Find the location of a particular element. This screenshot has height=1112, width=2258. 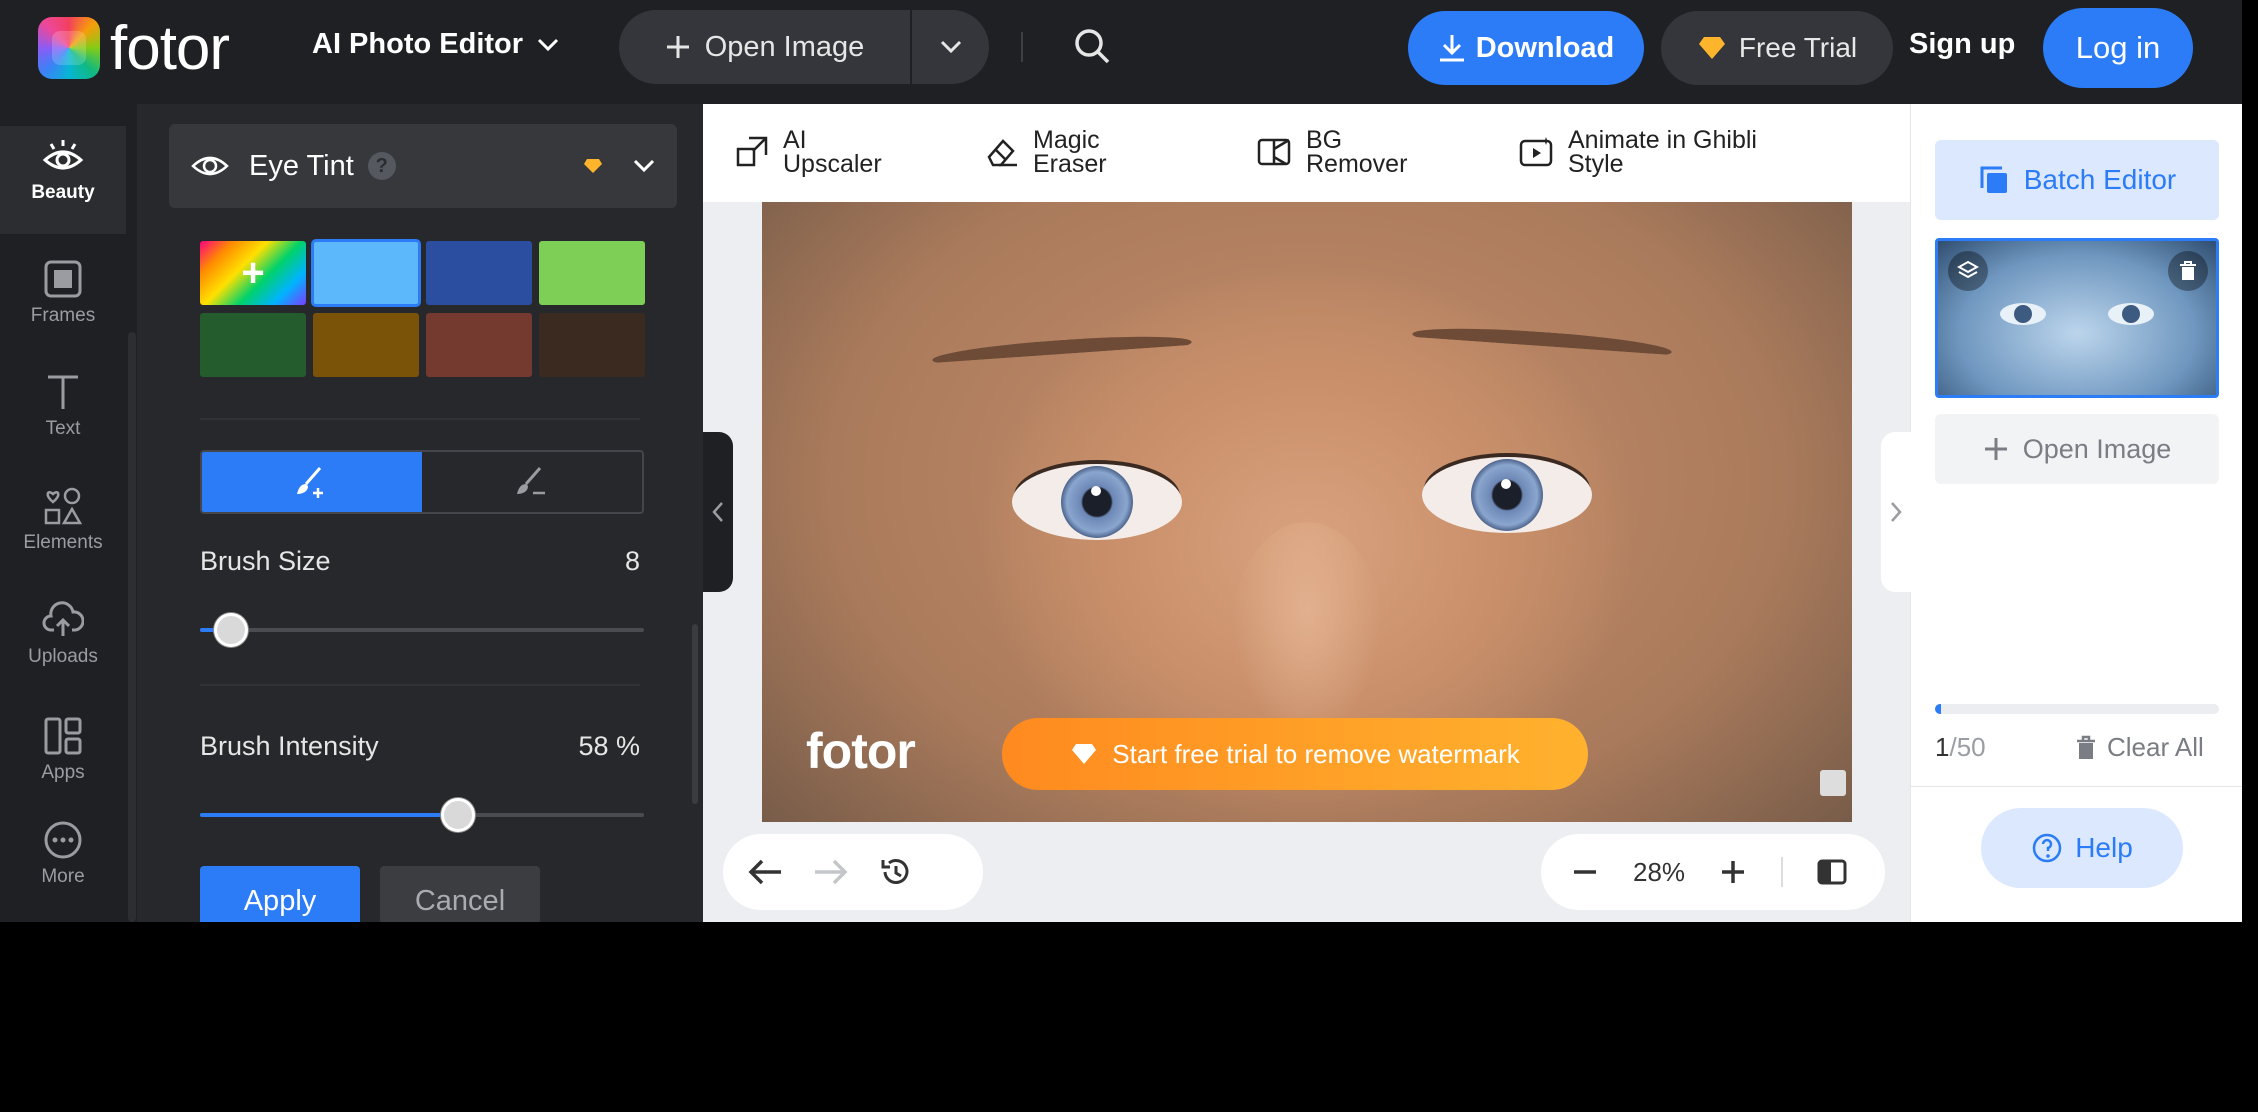

download-icon is located at coordinates (1452, 48).